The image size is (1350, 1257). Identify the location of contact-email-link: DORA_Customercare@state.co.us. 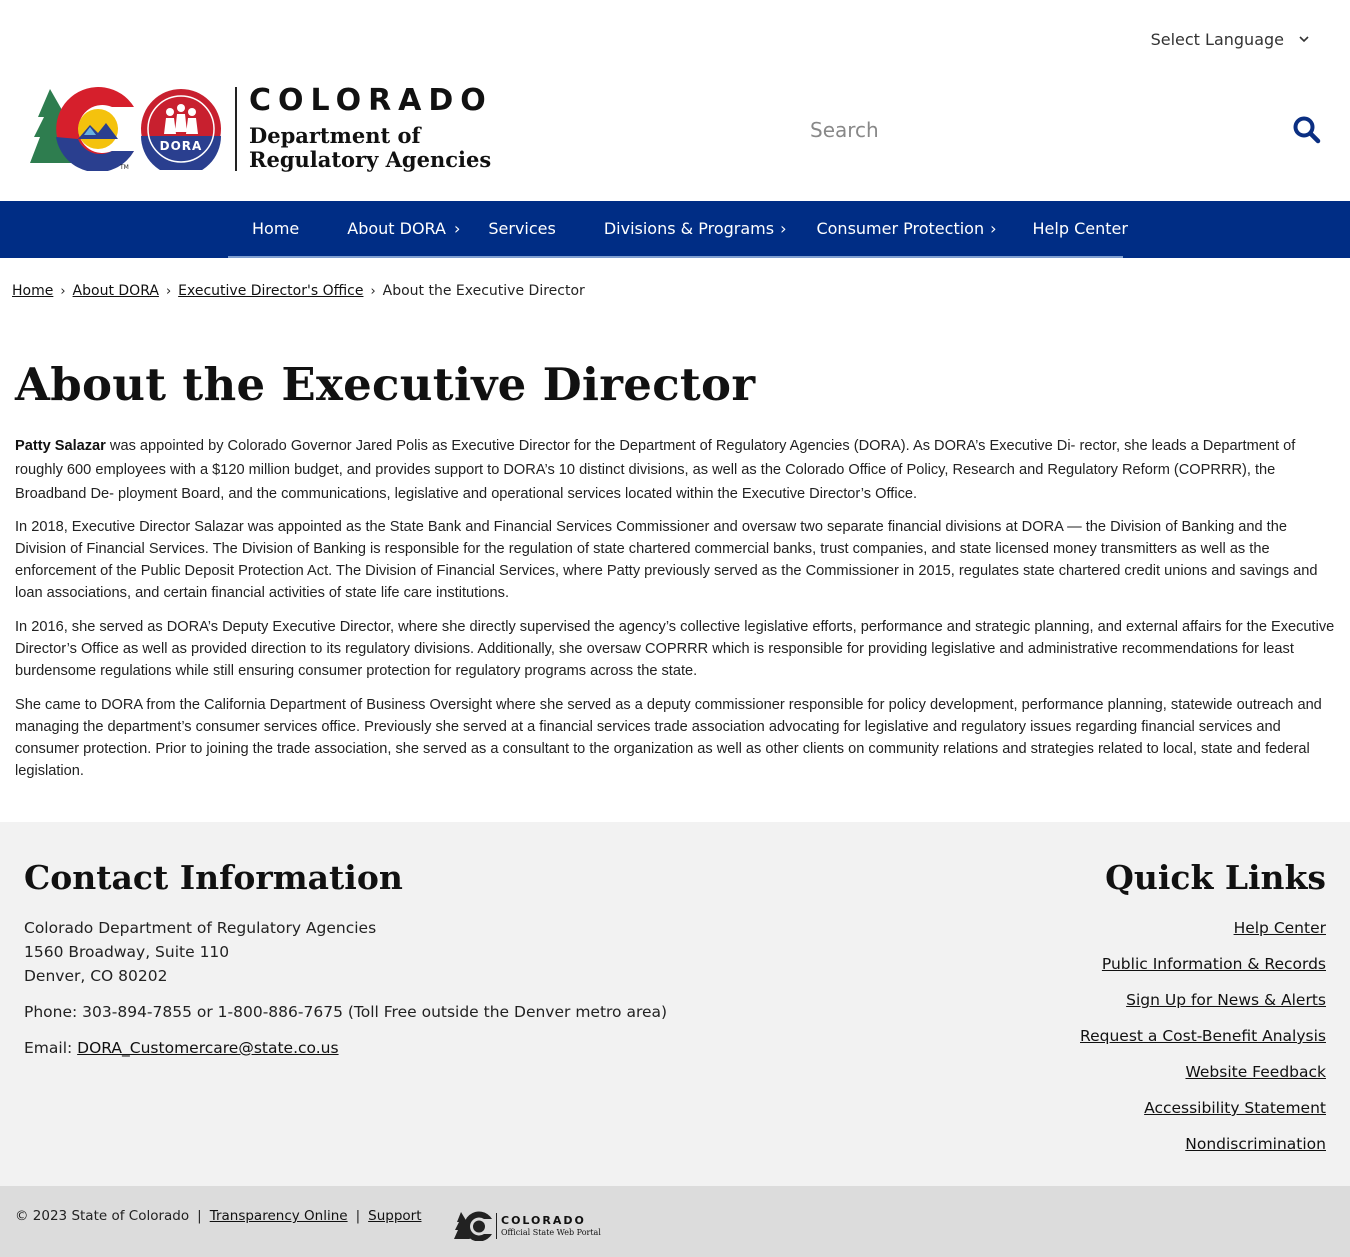
(207, 1048).